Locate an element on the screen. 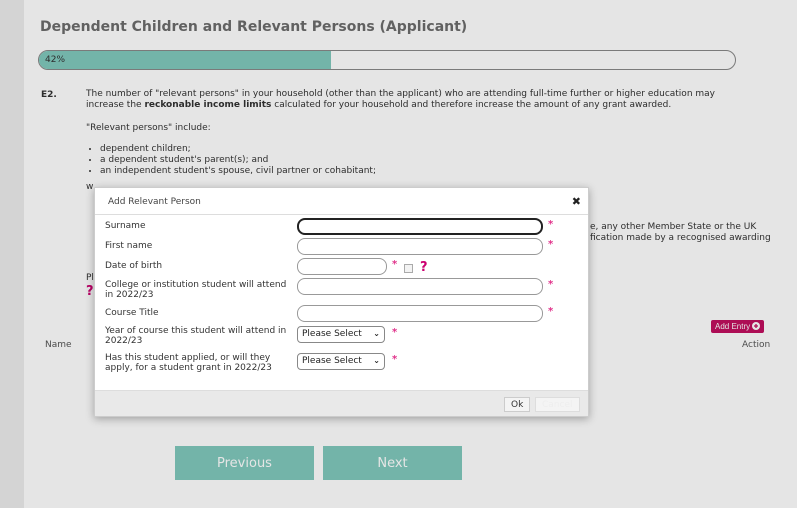 This screenshot has width=797, height=508. cancel-button: Cancel is located at coordinates (557, 404).